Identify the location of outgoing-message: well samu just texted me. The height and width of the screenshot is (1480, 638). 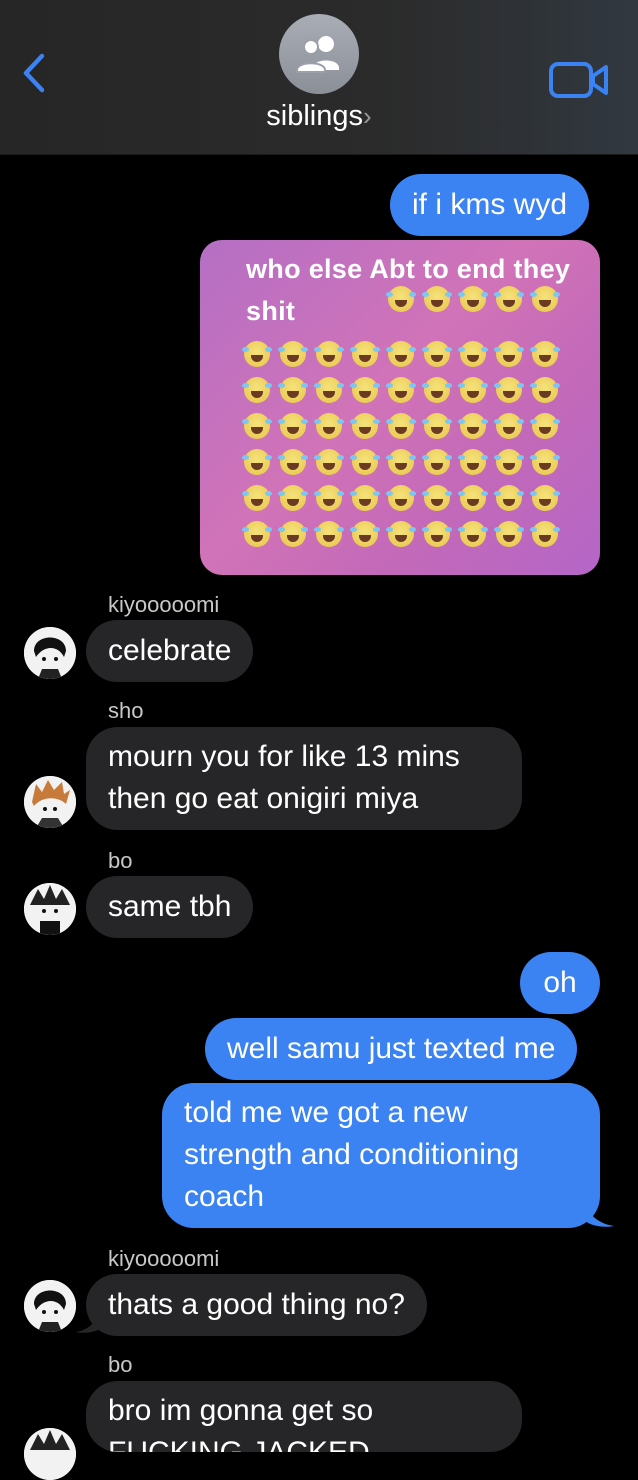
(391, 1049).